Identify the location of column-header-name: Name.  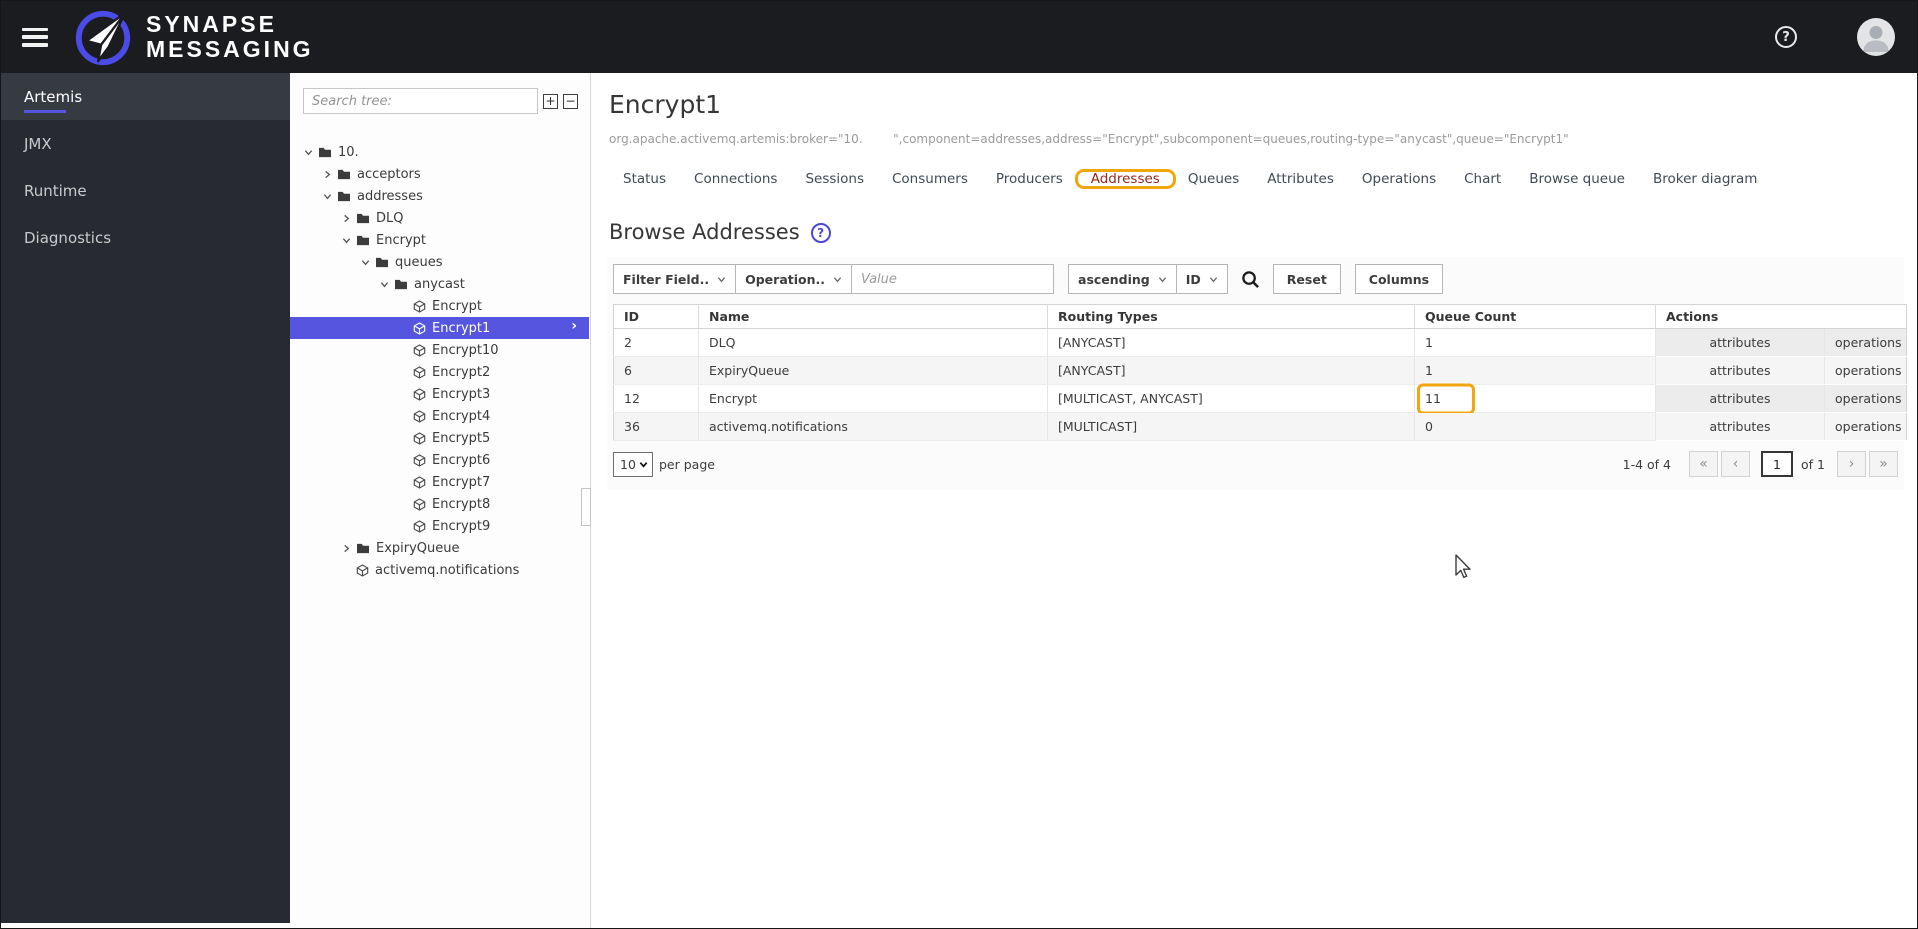
(873, 316).